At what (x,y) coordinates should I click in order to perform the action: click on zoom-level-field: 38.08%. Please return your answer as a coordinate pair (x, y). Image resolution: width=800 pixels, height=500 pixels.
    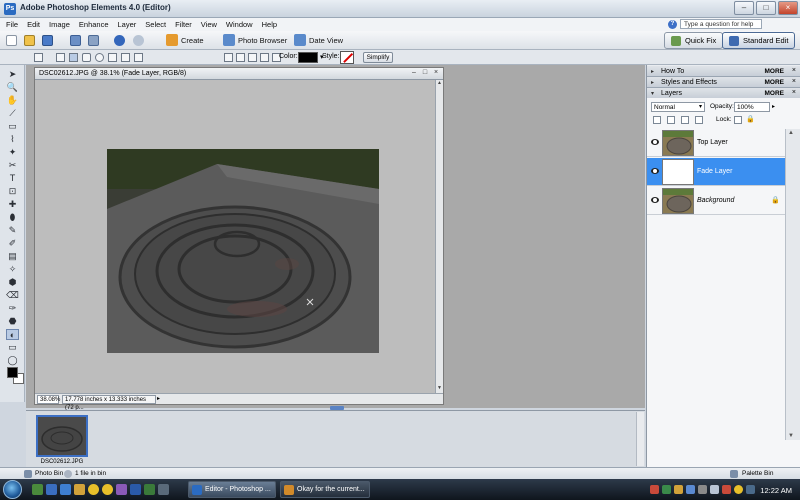
    Looking at the image, I should click on (48, 399).